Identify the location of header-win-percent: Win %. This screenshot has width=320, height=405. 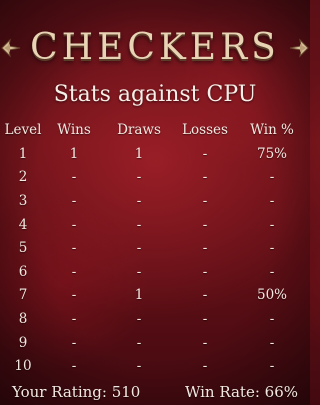
(272, 130).